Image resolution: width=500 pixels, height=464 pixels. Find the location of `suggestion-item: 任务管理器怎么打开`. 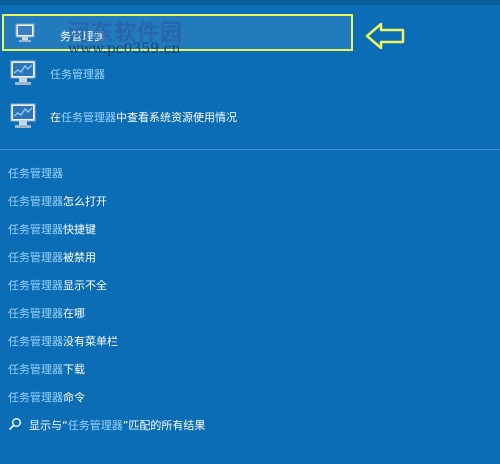

suggestion-item: 任务管理器怎么打开 is located at coordinates (57, 201).